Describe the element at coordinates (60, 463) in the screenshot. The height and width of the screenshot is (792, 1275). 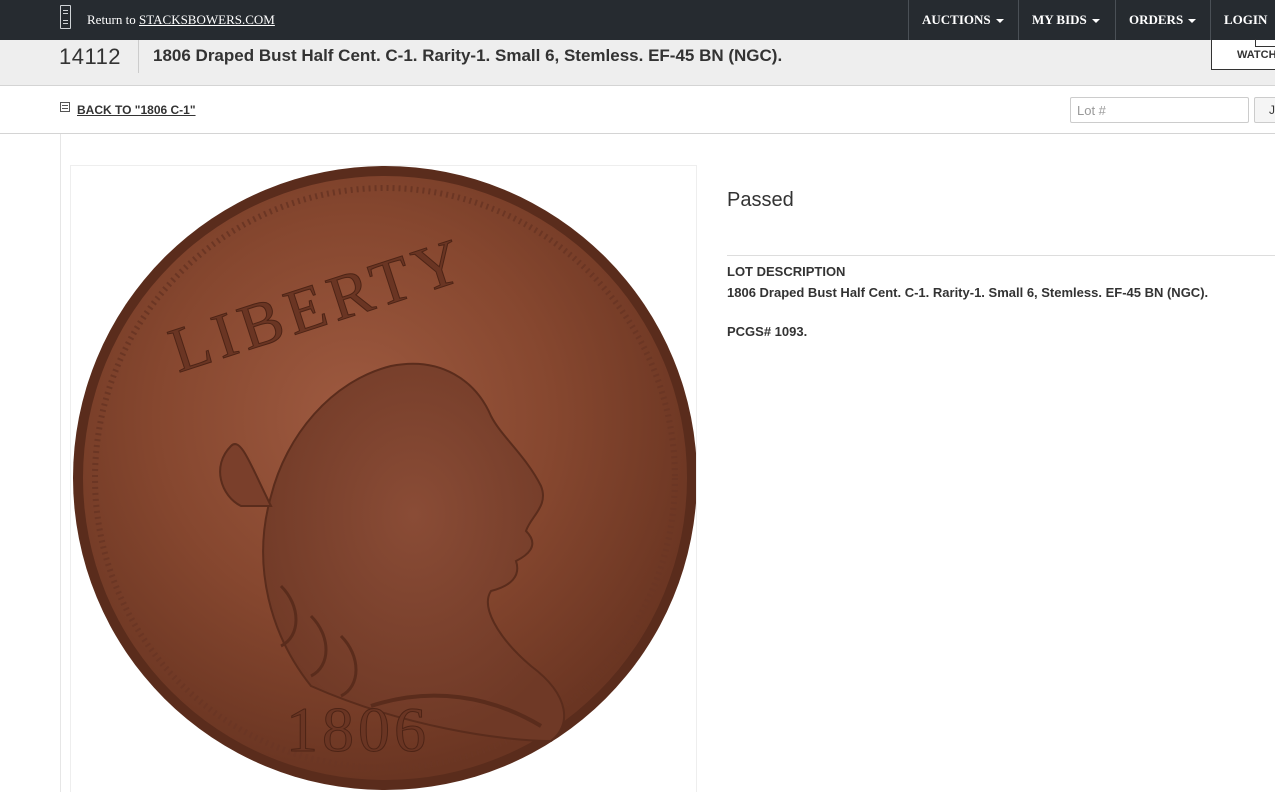
I see `content-left-border` at that location.